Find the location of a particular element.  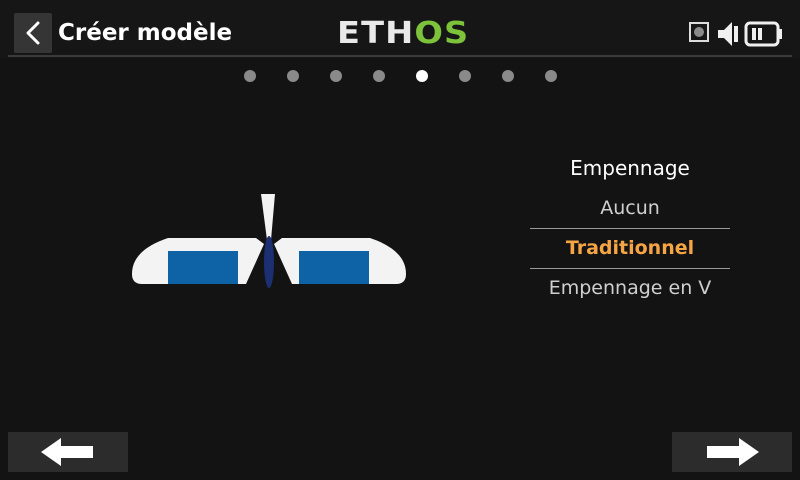

page-title: Créer modèle is located at coordinates (145, 33).